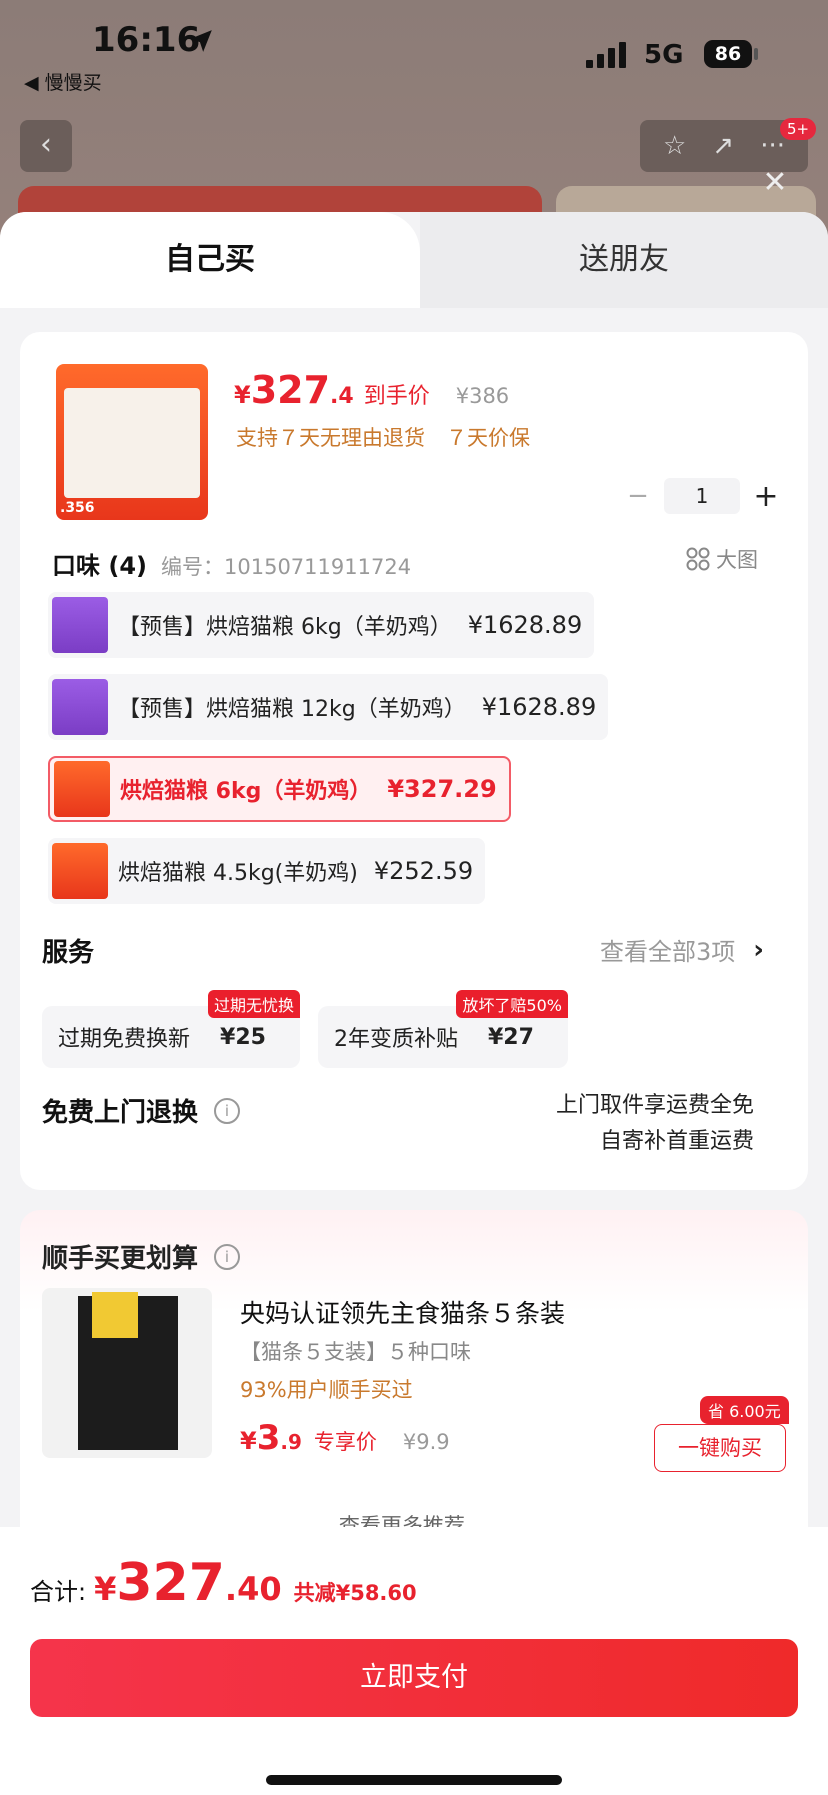  Describe the element at coordinates (201, 41) in the screenshot. I see `location-arrow-icon` at that location.